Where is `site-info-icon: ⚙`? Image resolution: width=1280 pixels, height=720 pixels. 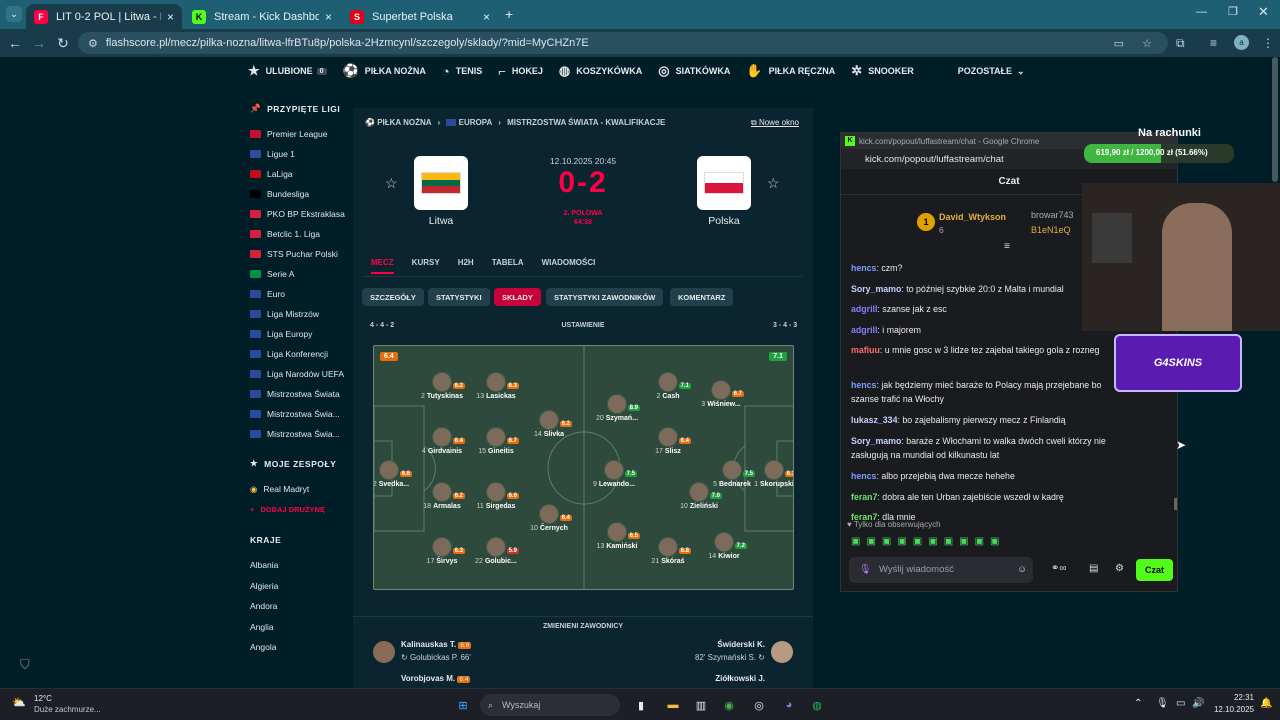
site-info-icon: ⚙ is located at coordinates (93, 43).